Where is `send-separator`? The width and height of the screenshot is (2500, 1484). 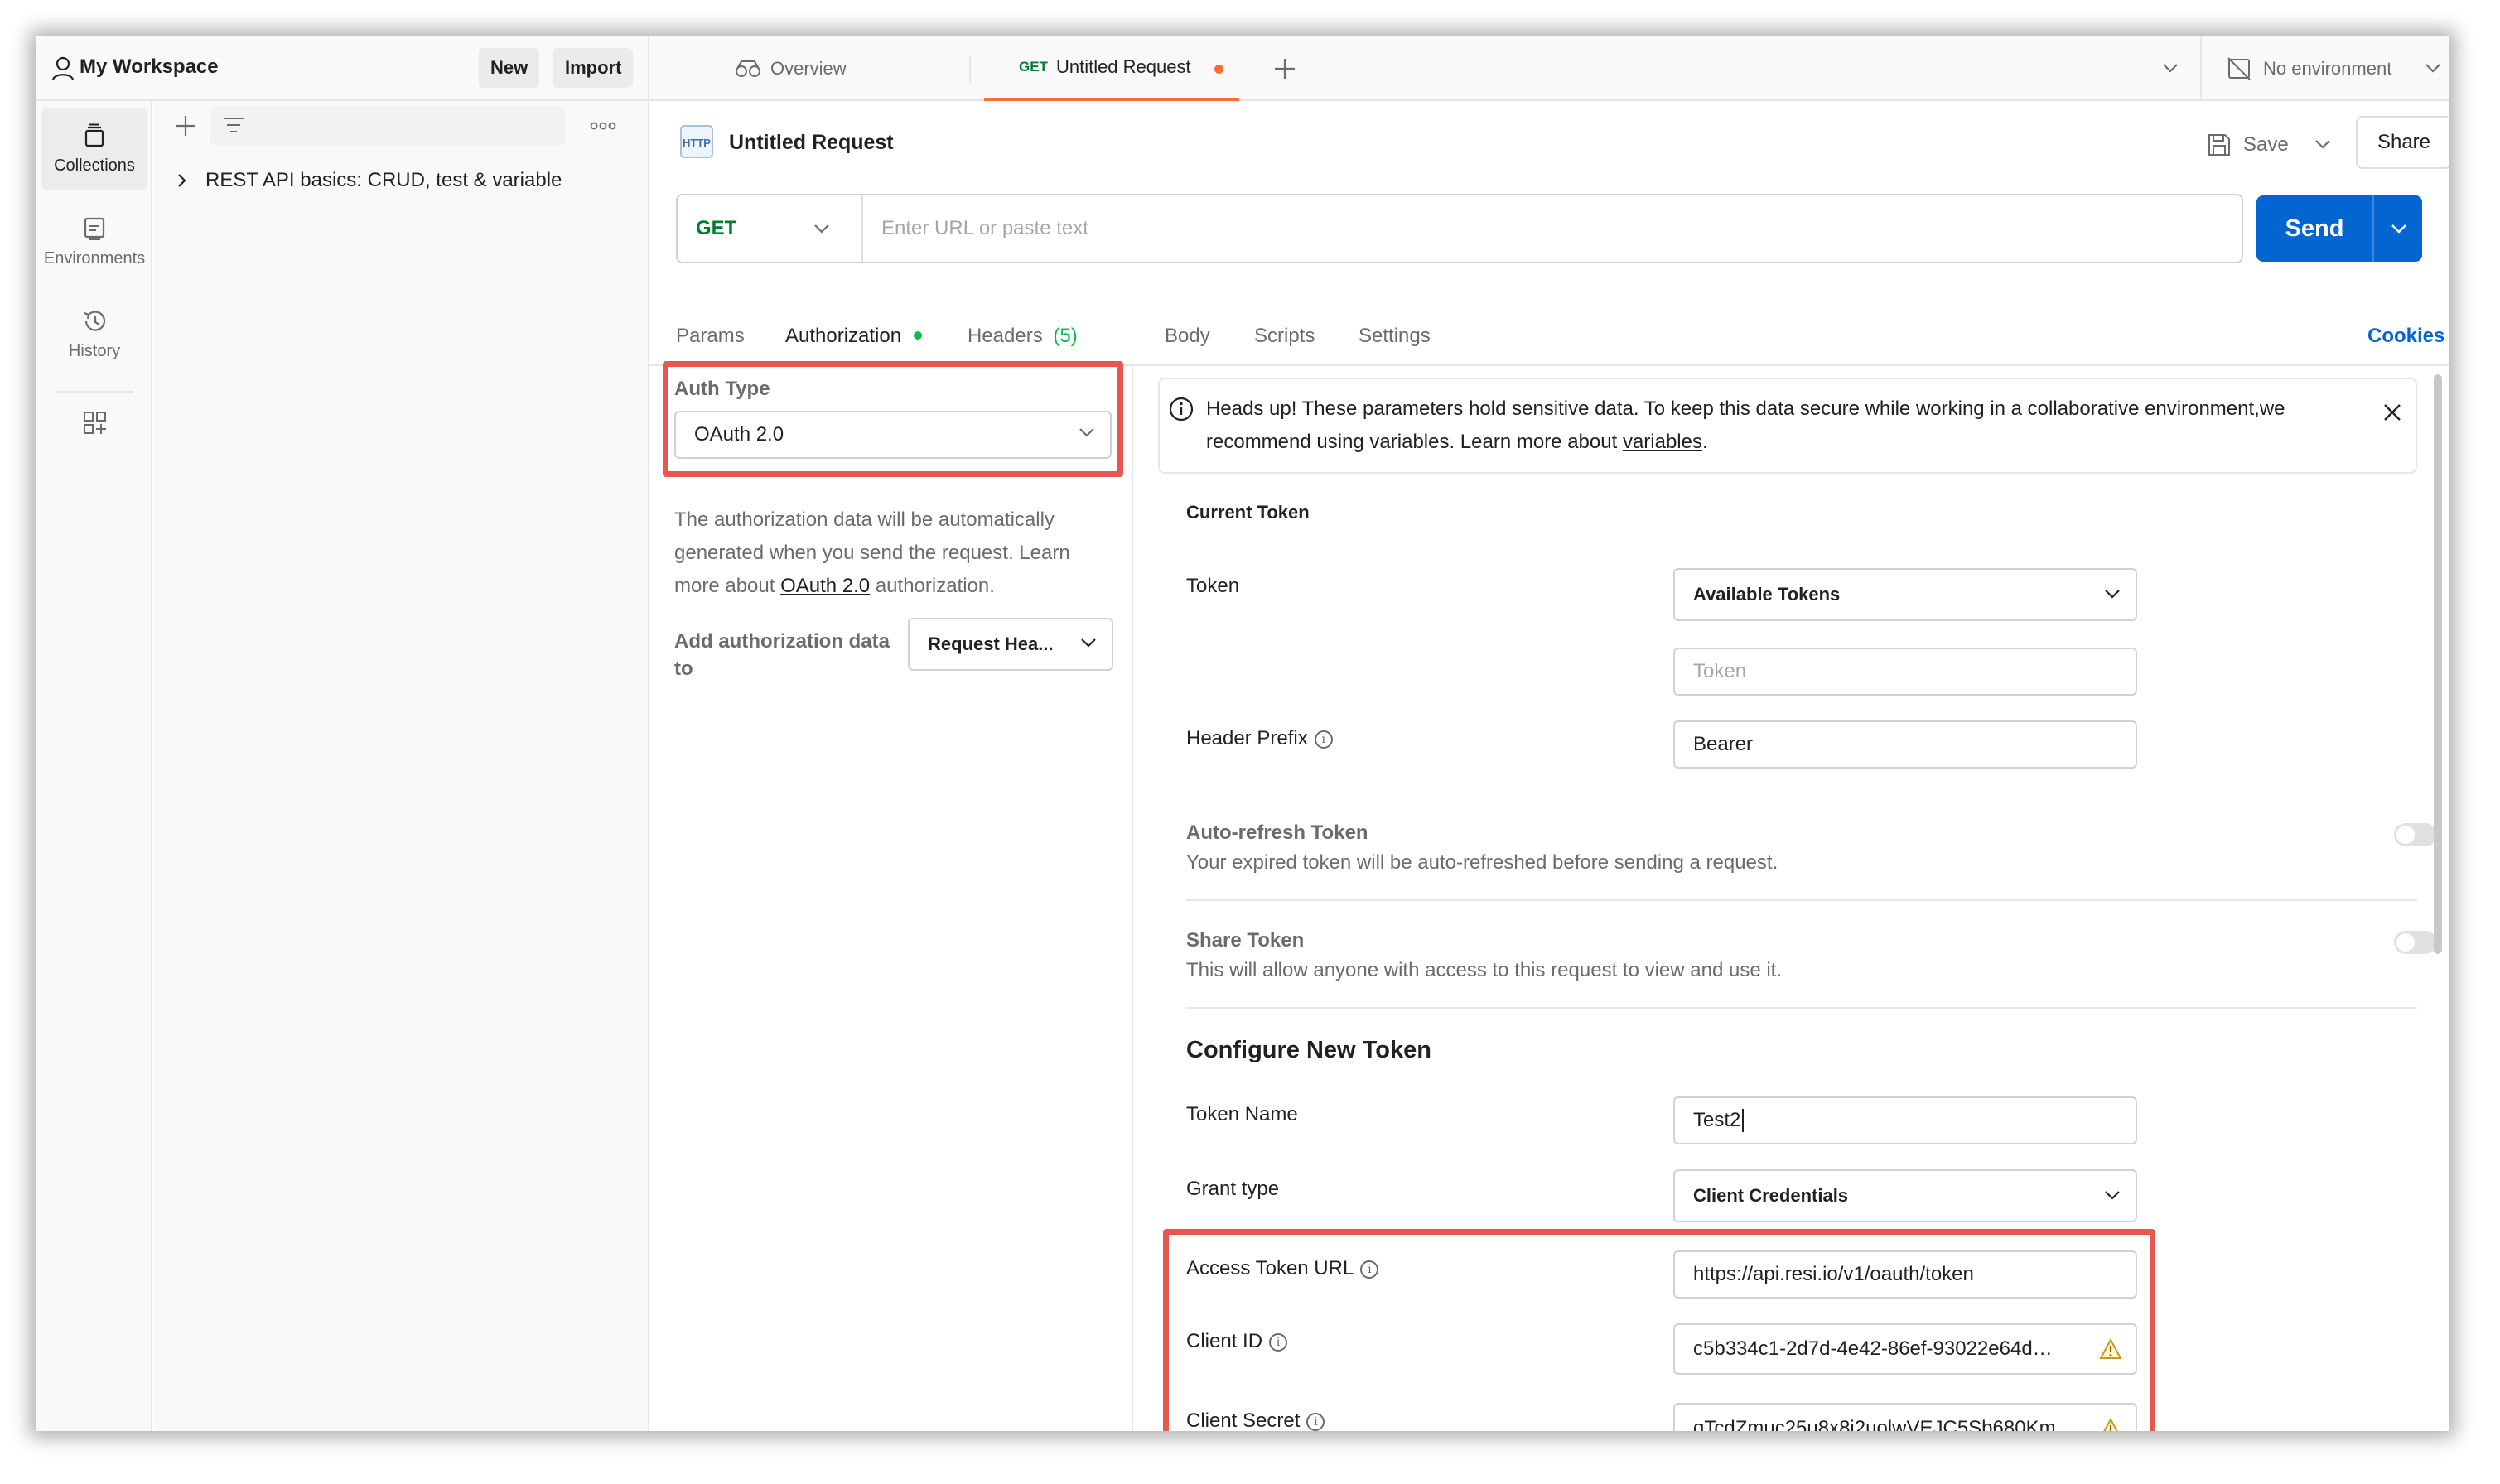
send-separator is located at coordinates (2373, 228).